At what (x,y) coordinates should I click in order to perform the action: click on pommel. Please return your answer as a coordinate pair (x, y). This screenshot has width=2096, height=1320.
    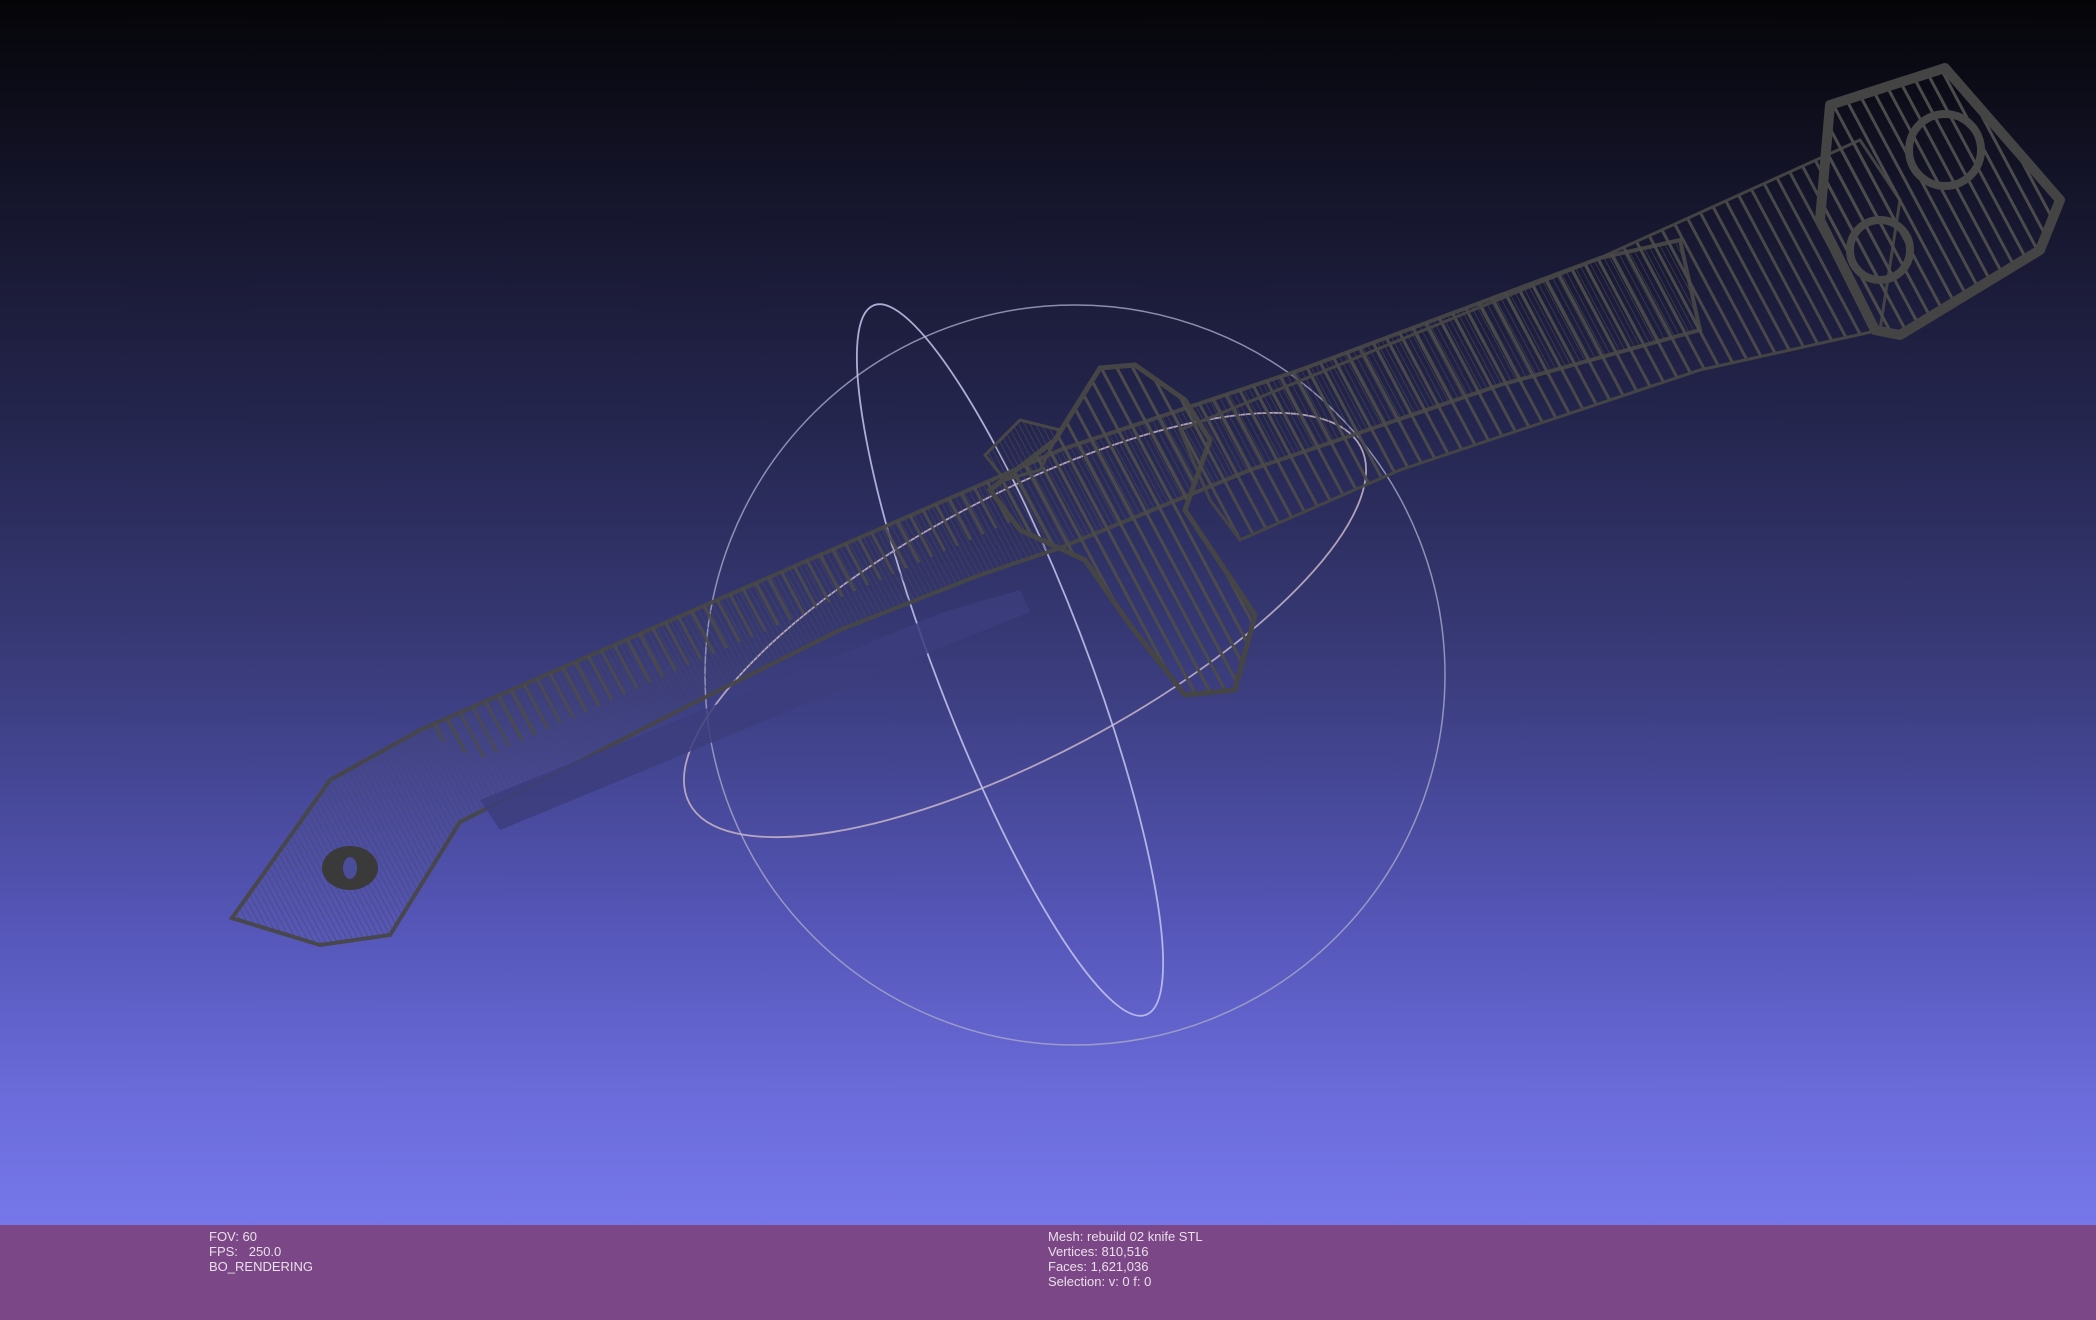
    Looking at the image, I should click on (1940, 201).